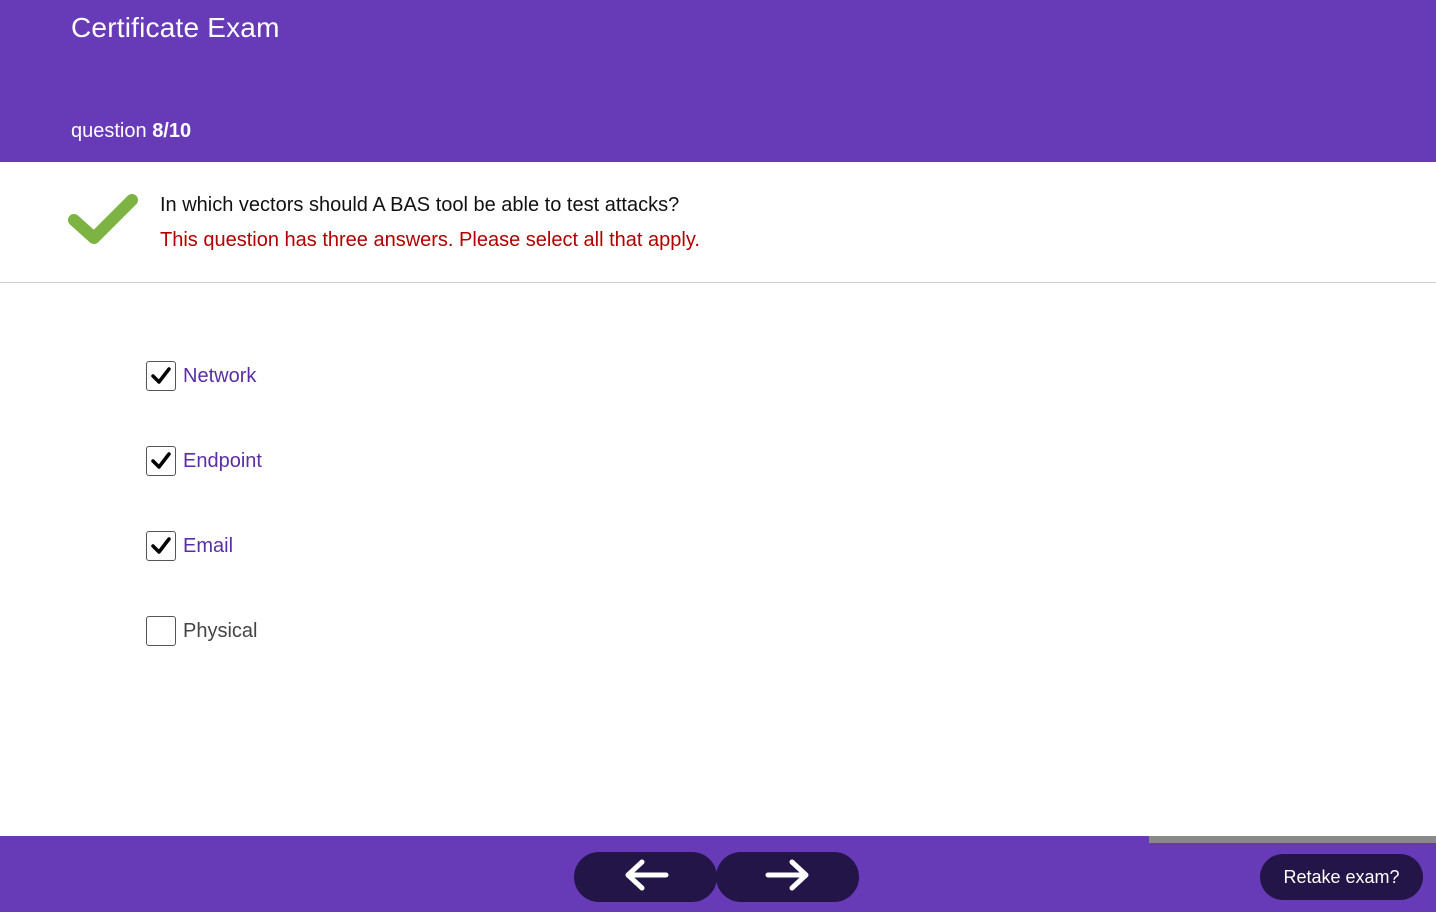  I want to click on arrow-right-icon, so click(788, 877).